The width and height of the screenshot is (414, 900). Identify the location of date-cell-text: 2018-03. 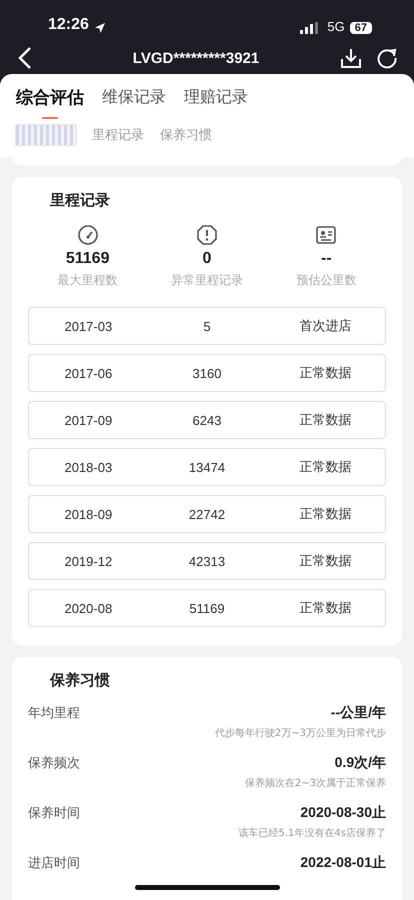
(88, 467).